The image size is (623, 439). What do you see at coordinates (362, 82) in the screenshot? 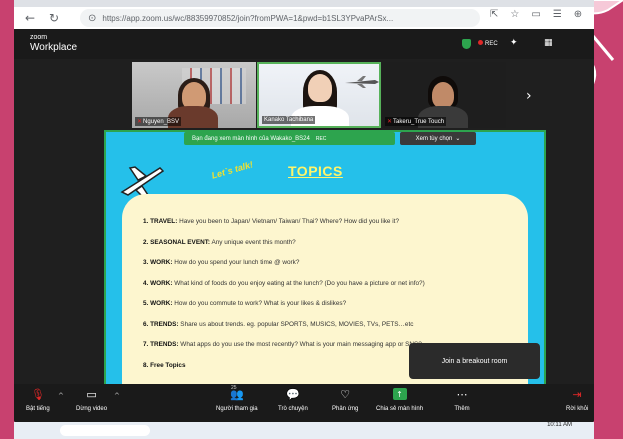
I see `airplane-icon` at bounding box center [362, 82].